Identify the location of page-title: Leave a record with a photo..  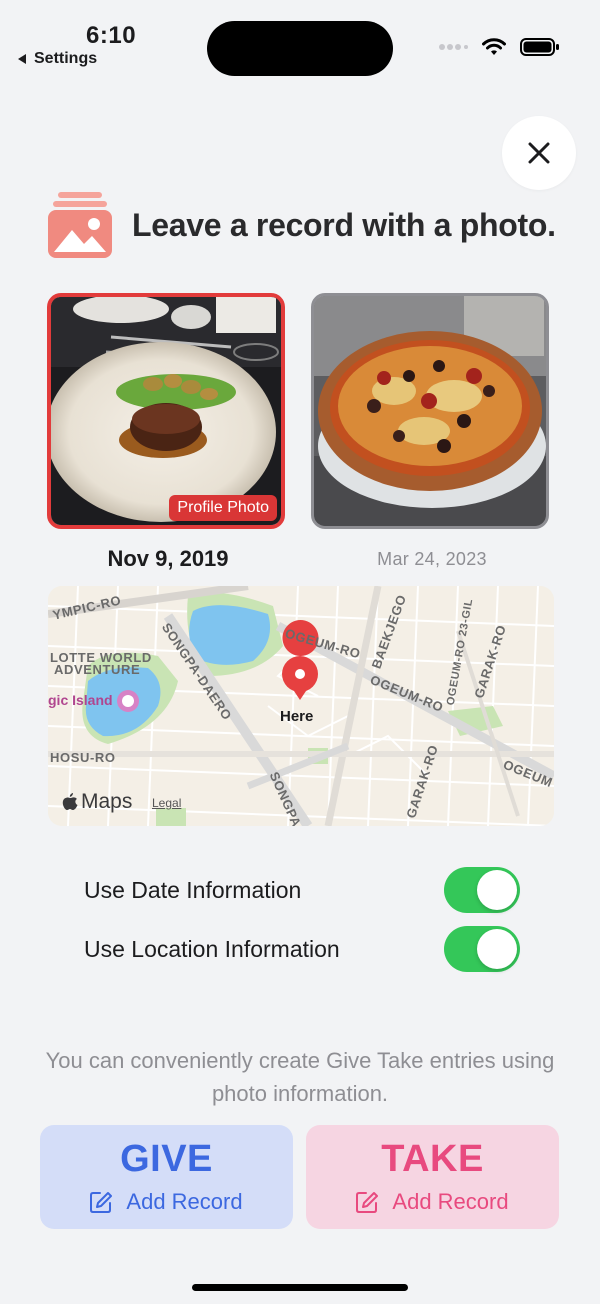
(344, 224).